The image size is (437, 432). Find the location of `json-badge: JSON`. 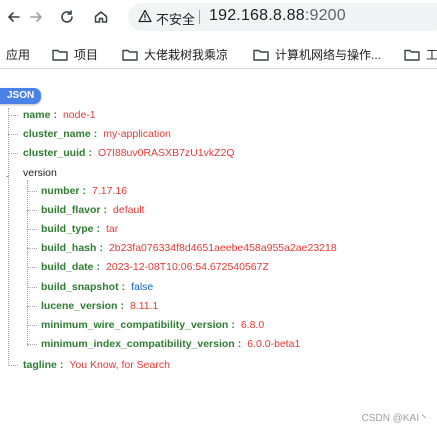

json-badge: JSON is located at coordinates (21, 96).